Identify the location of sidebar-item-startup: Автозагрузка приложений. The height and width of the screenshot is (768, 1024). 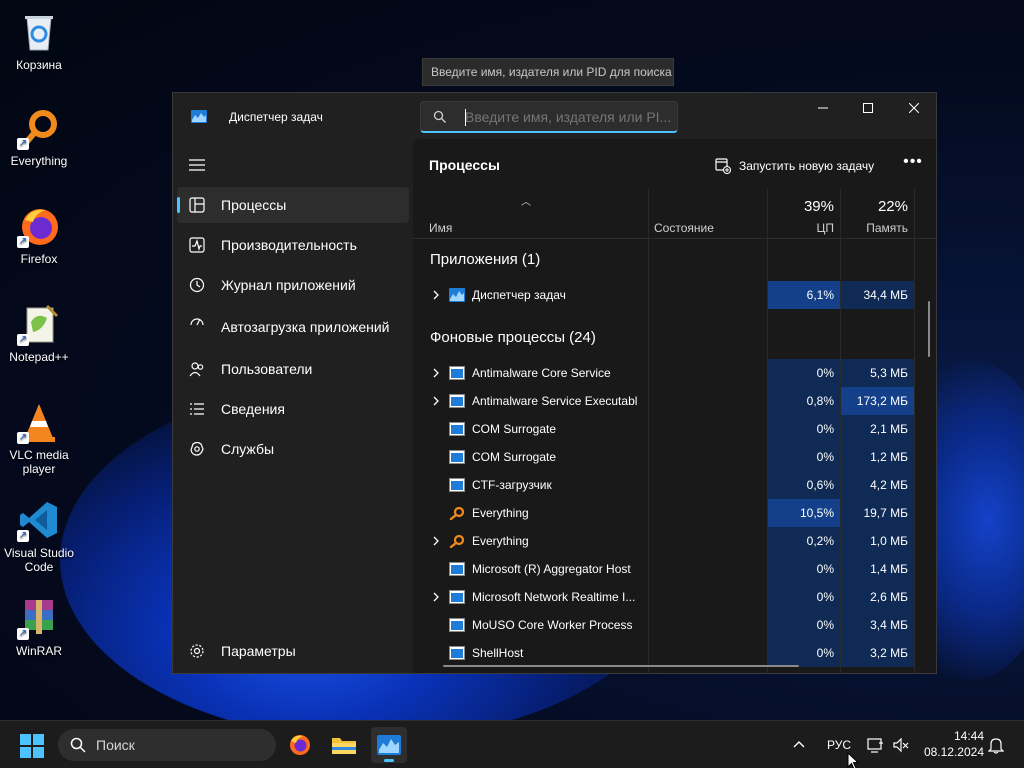
(293, 327).